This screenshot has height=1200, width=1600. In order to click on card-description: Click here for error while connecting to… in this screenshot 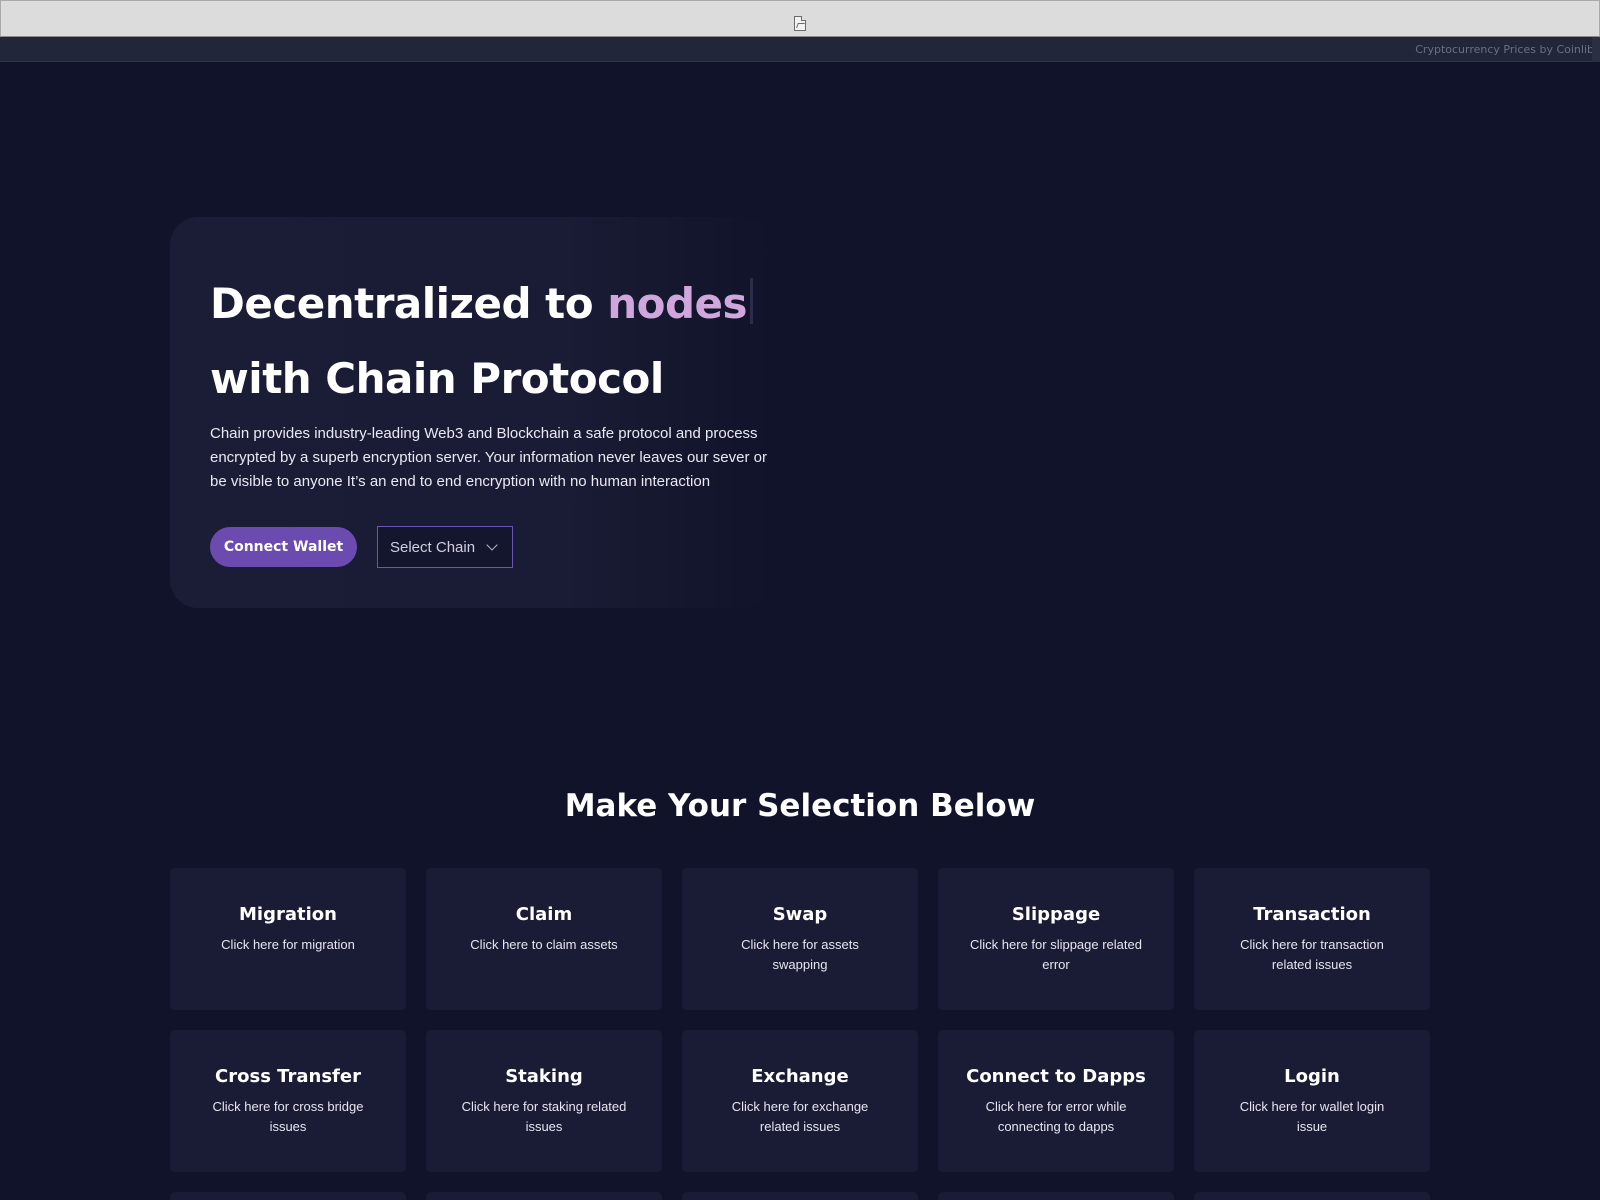, I will do `click(1056, 1116)`.